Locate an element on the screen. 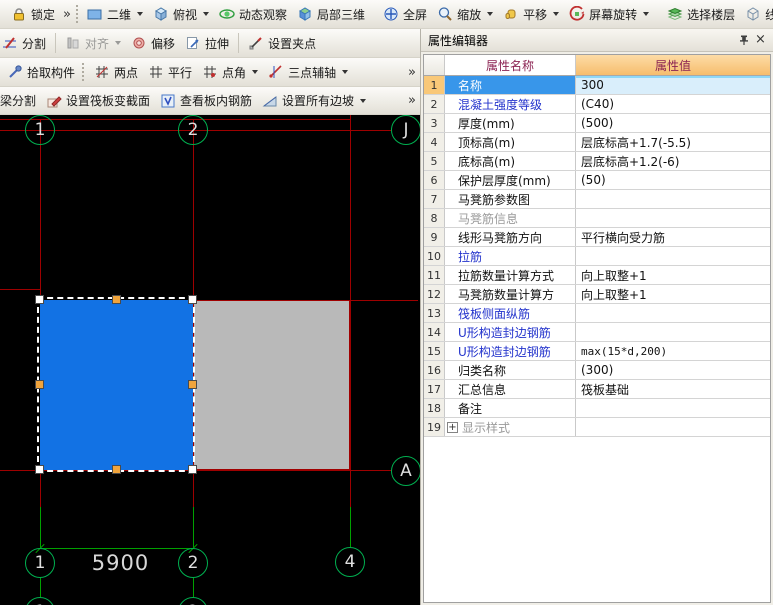  close-button: × is located at coordinates (760, 40).